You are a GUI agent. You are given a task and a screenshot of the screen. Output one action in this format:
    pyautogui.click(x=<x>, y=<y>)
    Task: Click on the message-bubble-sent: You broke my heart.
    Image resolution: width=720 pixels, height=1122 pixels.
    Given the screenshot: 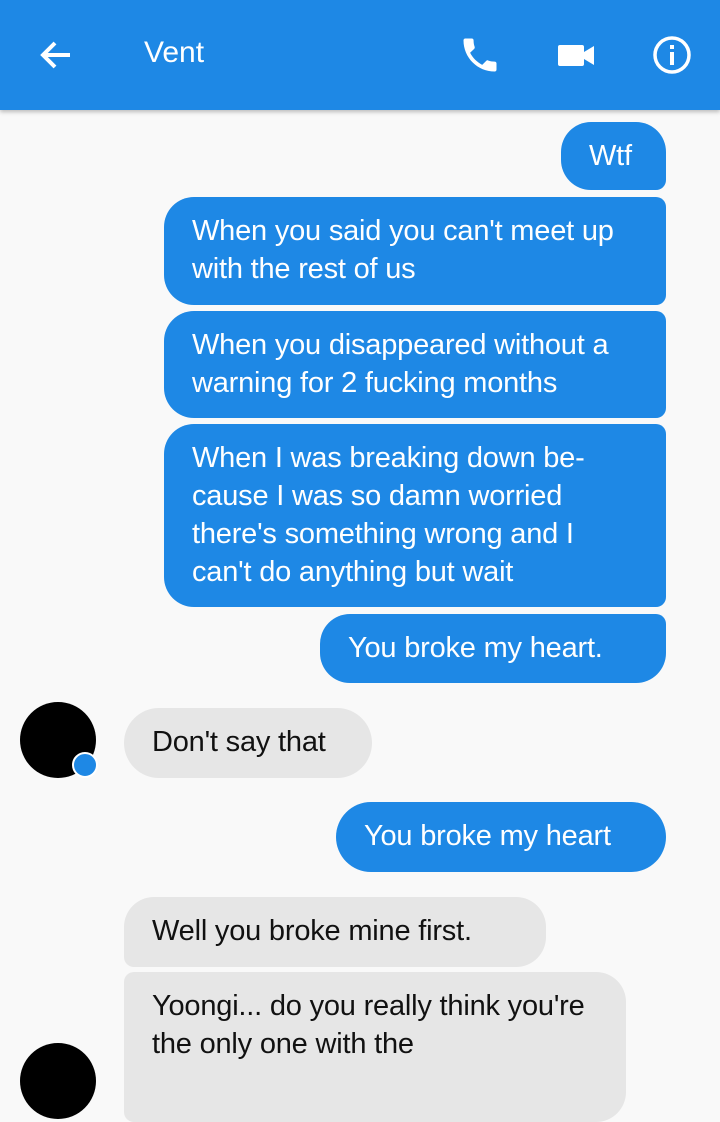 What is the action you would take?
    pyautogui.click(x=493, y=648)
    